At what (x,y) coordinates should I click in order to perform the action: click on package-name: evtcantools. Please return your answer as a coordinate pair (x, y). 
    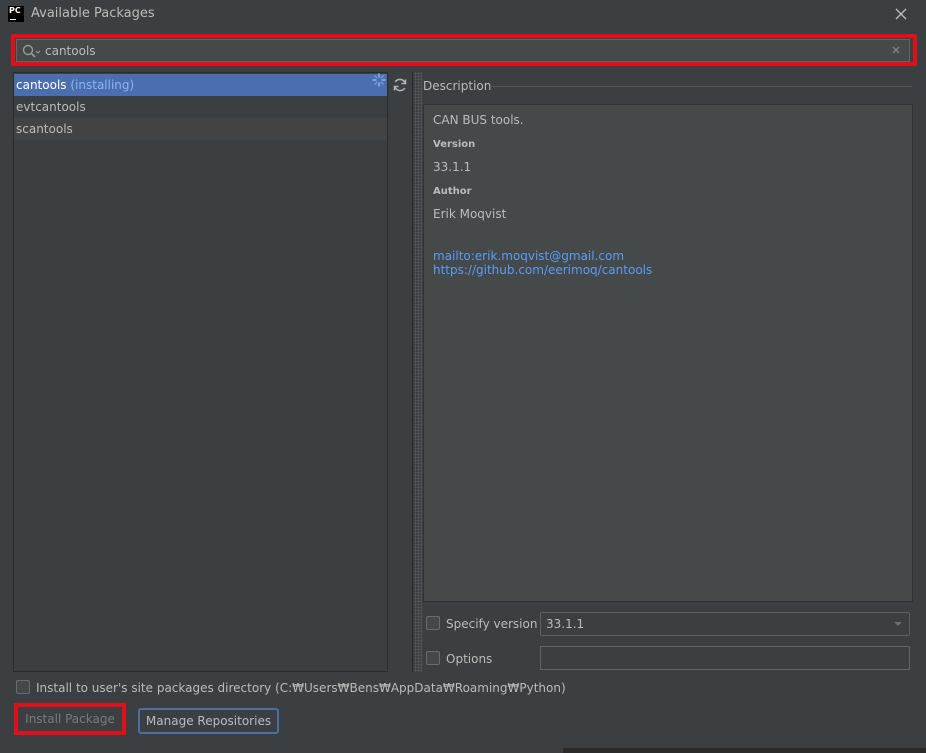
    Looking at the image, I should click on (51, 107).